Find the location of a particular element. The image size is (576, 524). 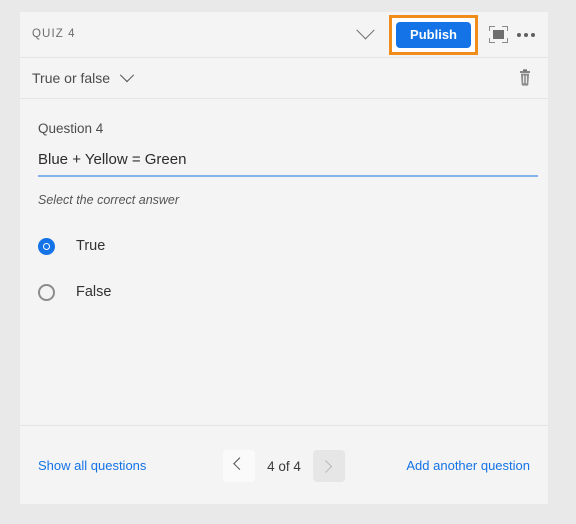

collapse-button is located at coordinates (365, 35).